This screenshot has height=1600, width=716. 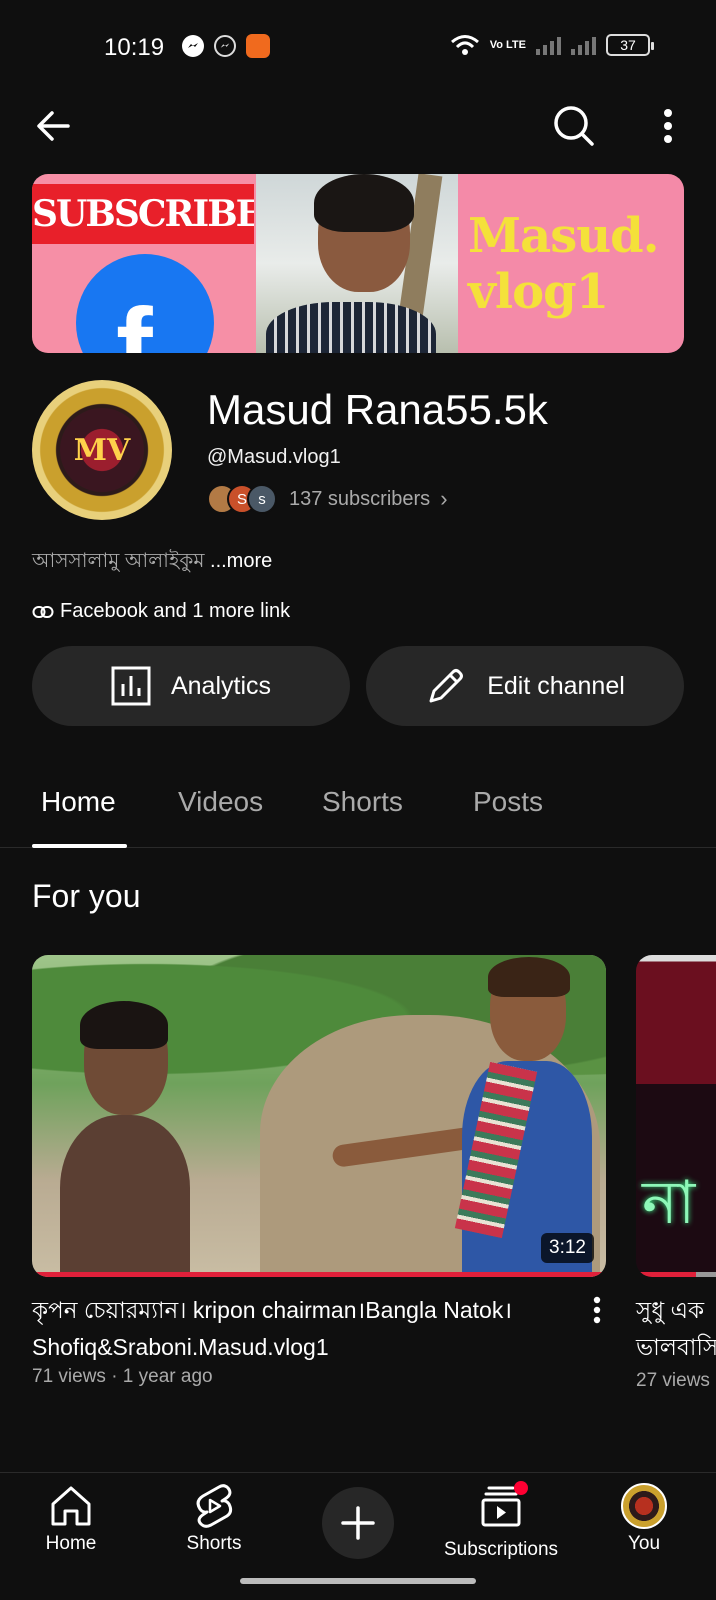 I want to click on video-meta-2: 27 views, so click(x=673, y=1380).